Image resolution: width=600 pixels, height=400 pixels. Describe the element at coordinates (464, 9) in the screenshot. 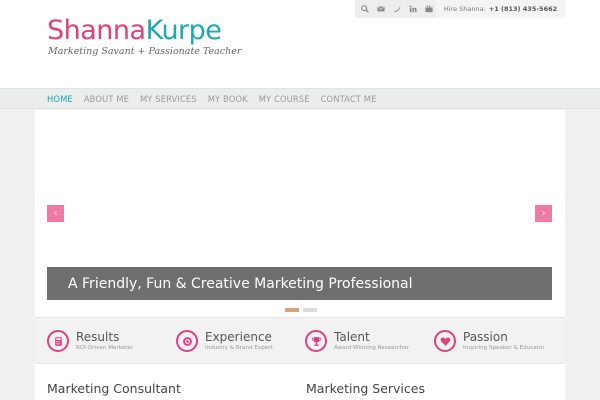

I see `hire-label: Hire Shanna:` at that location.